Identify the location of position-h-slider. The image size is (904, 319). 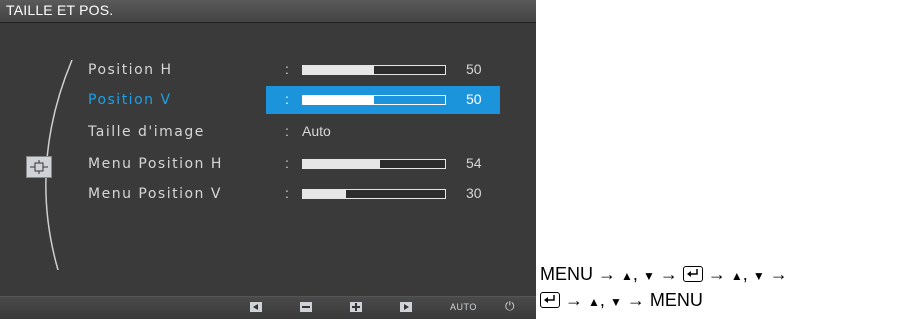
(374, 70).